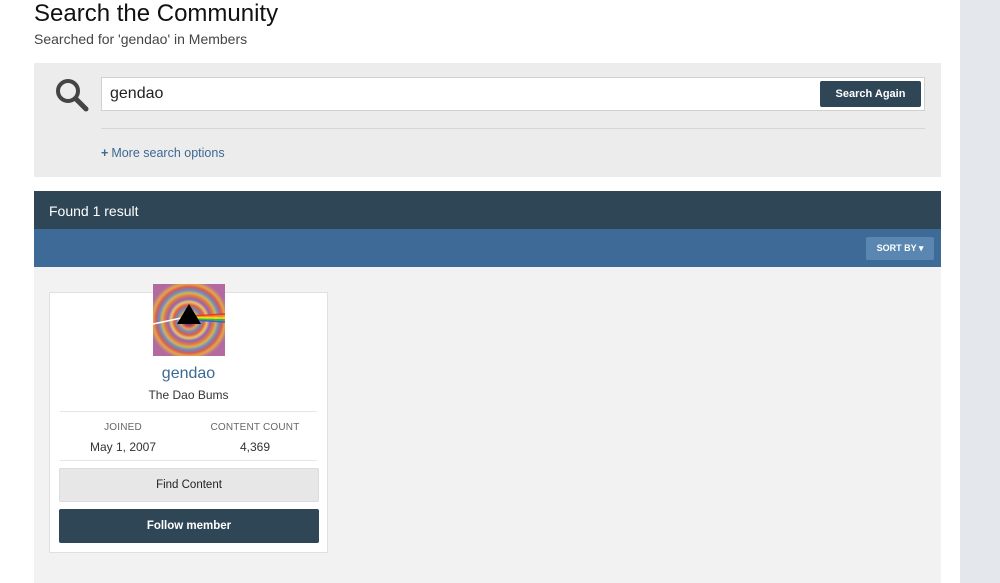 This screenshot has width=1000, height=583. What do you see at coordinates (487, 210) in the screenshot?
I see `results-header: Found 1 result` at bounding box center [487, 210].